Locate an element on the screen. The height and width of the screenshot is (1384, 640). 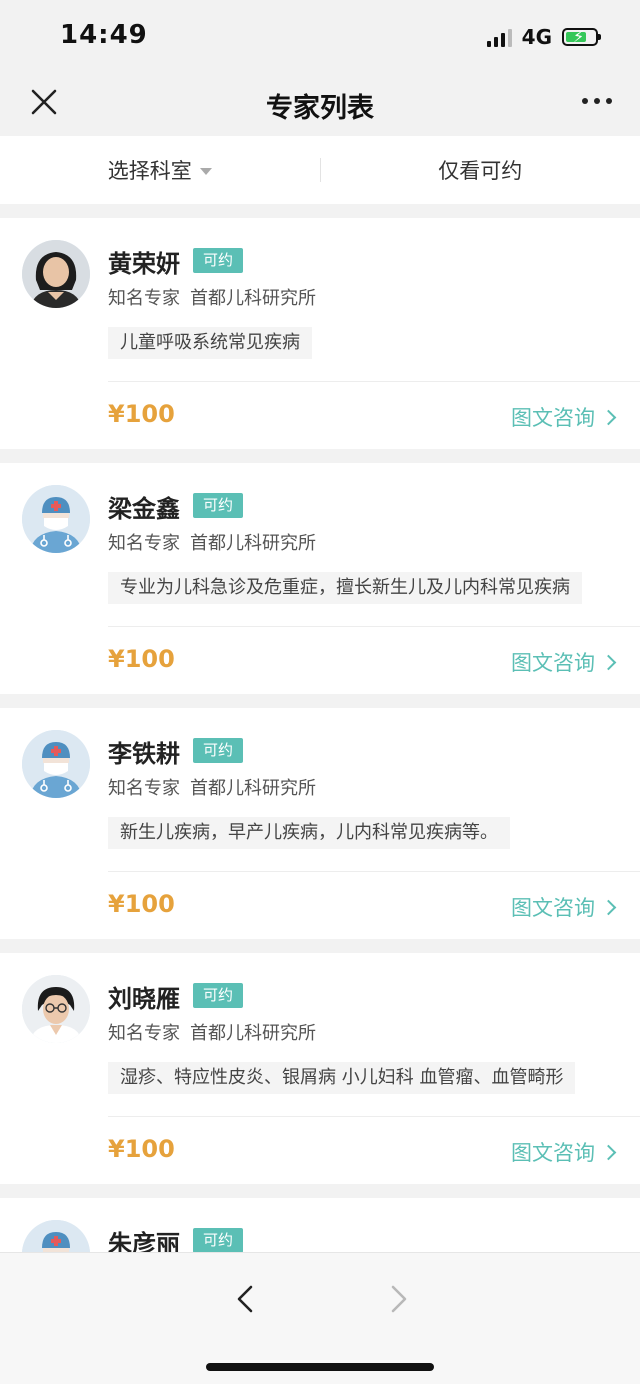
page-title: 专家列表 is located at coordinates (320, 108).